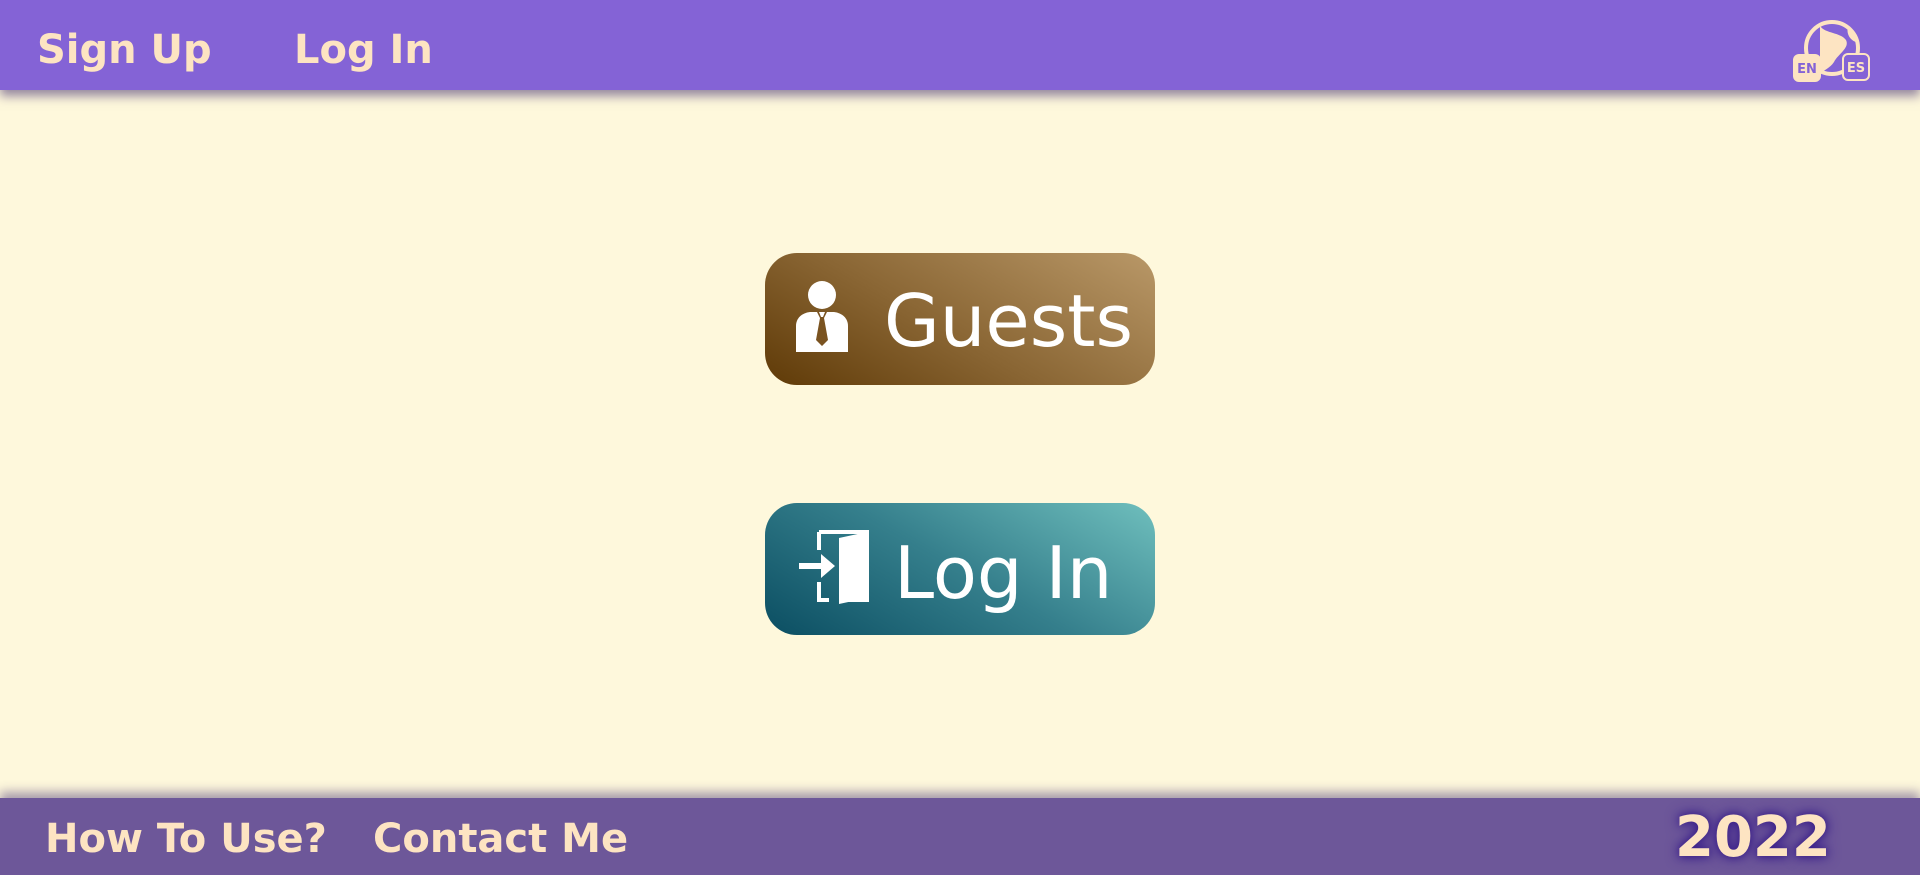 This screenshot has height=875, width=1920. Describe the element at coordinates (363, 50) in the screenshot. I see `nav-login-link: Log In` at that location.